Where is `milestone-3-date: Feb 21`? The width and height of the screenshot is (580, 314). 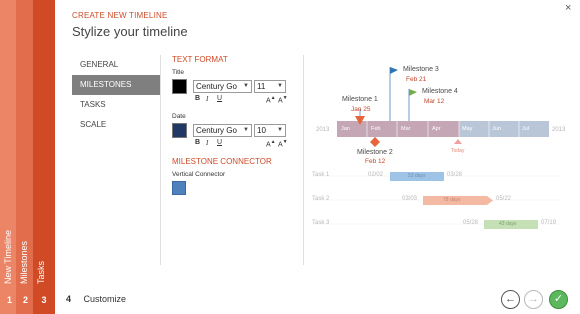 milestone-3-date: Feb 21 is located at coordinates (416, 79).